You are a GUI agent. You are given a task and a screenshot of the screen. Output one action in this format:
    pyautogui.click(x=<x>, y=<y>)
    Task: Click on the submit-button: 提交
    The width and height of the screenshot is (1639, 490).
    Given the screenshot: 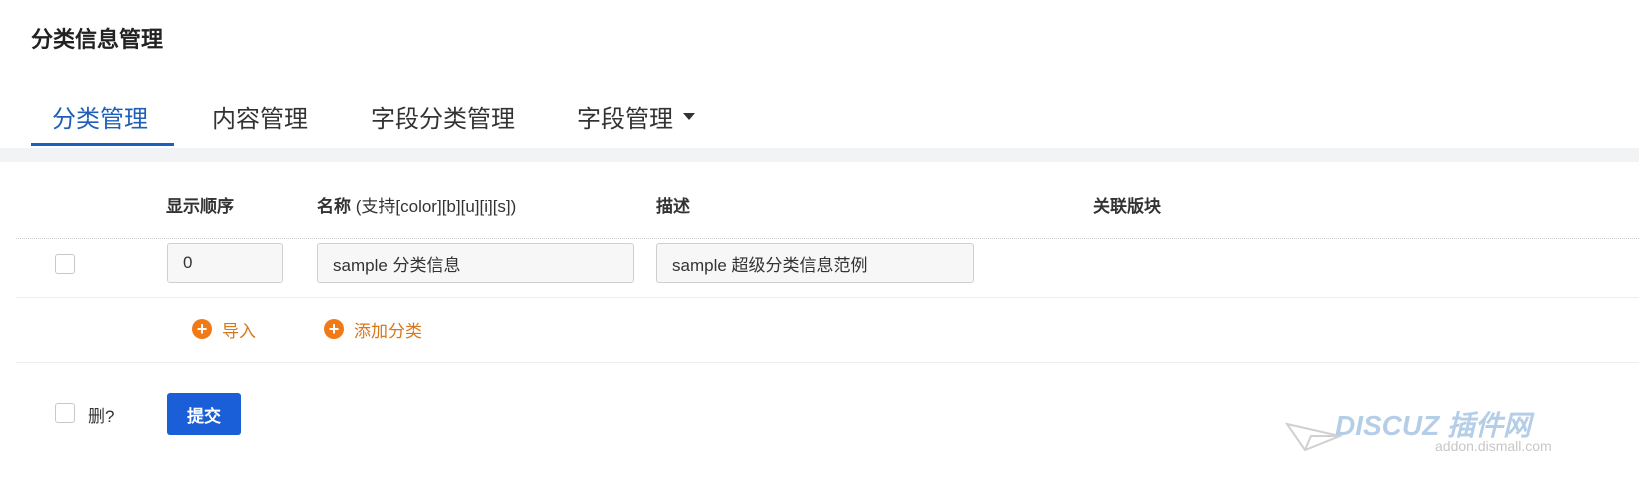 What is the action you would take?
    pyautogui.click(x=204, y=414)
    